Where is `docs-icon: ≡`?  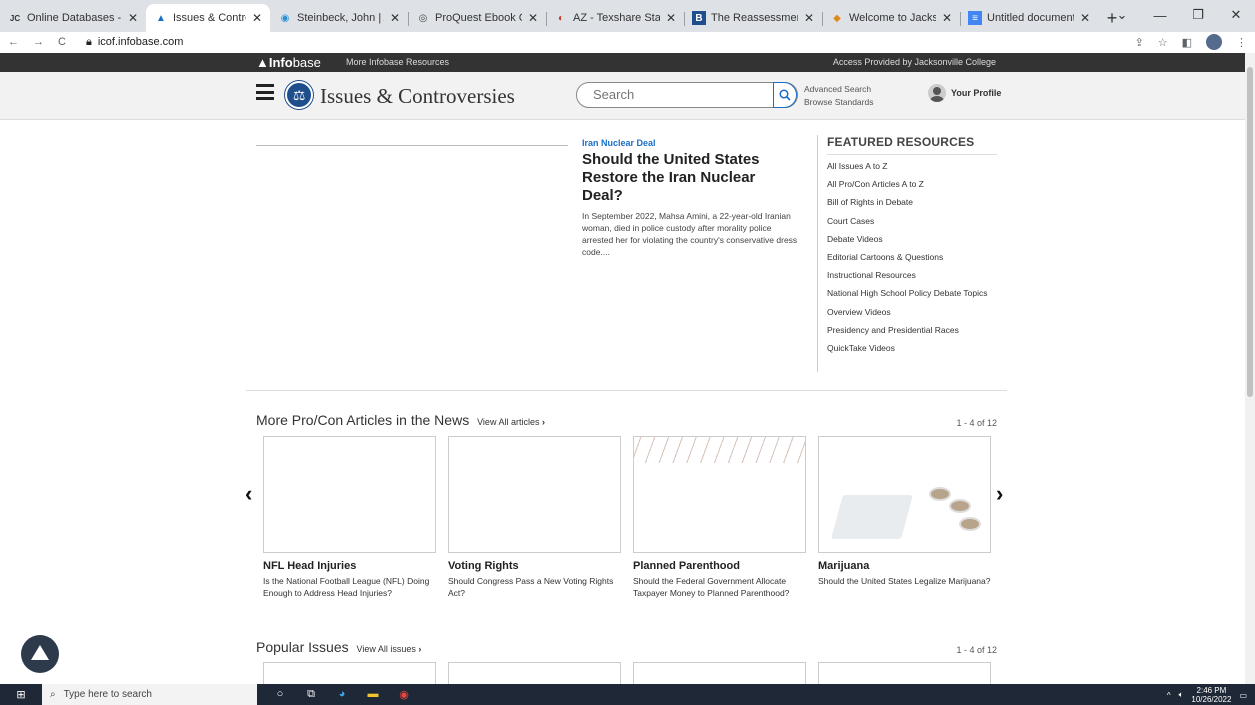 docs-icon: ≡ is located at coordinates (975, 18).